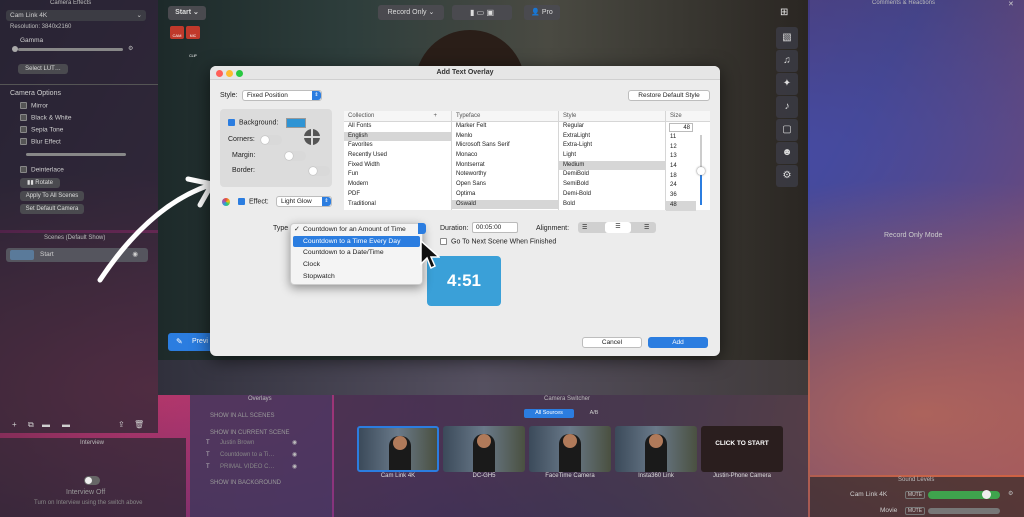 This screenshot has width=1024, height=517. What do you see at coordinates (612, 137) in the screenshot?
I see `style-item: ExtraLight` at bounding box center [612, 137].